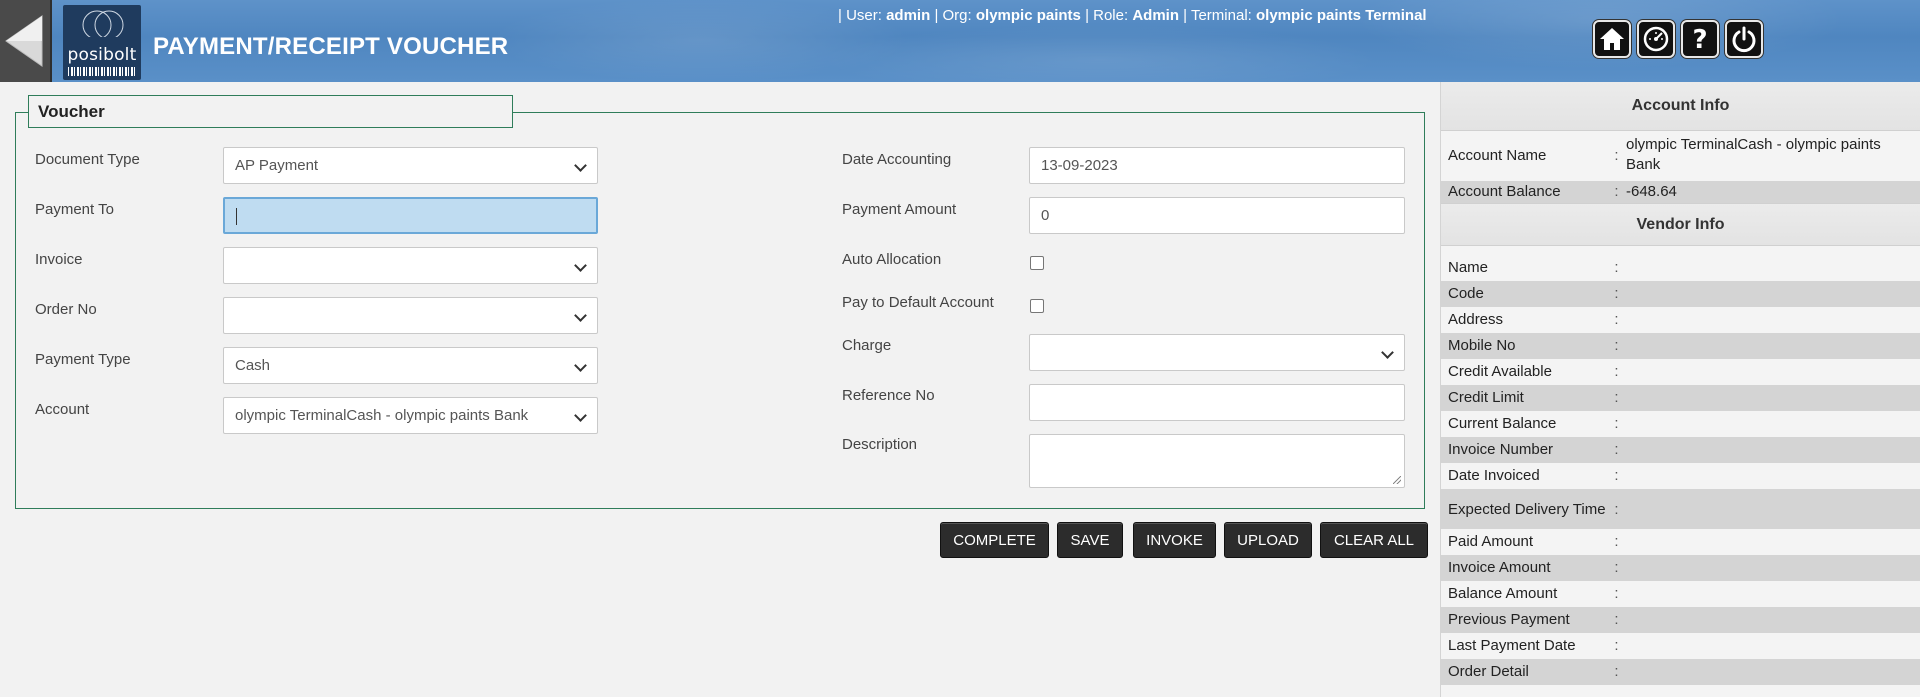 This screenshot has height=697, width=1920. What do you see at coordinates (410, 365) in the screenshot?
I see `payment-type-select: Cash` at bounding box center [410, 365].